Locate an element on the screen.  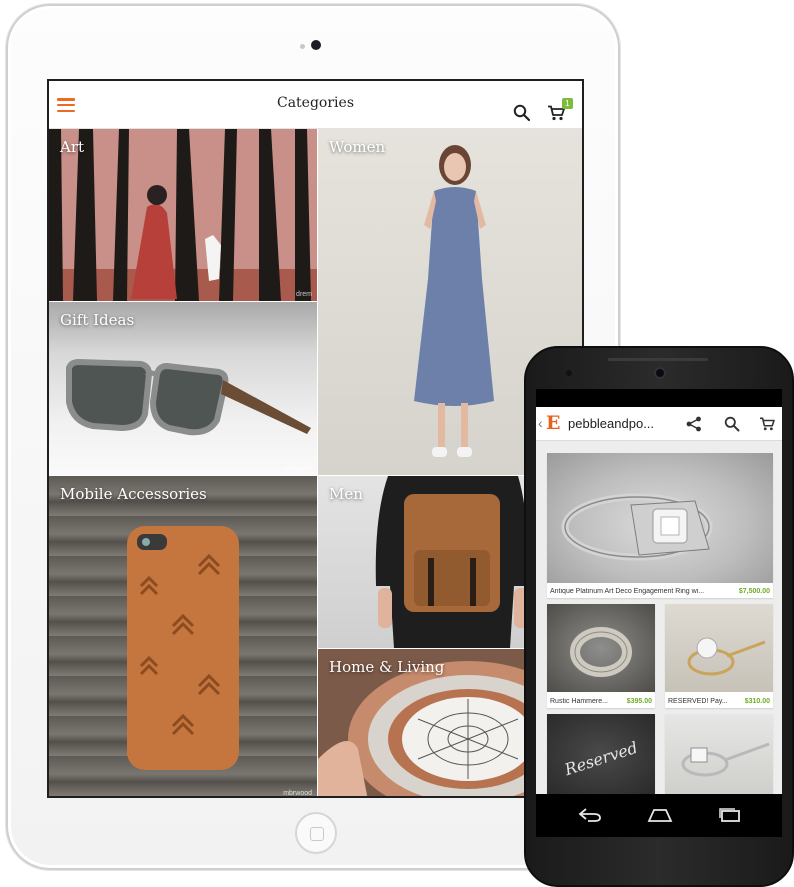
listing-card is located at coordinates (719, 754).